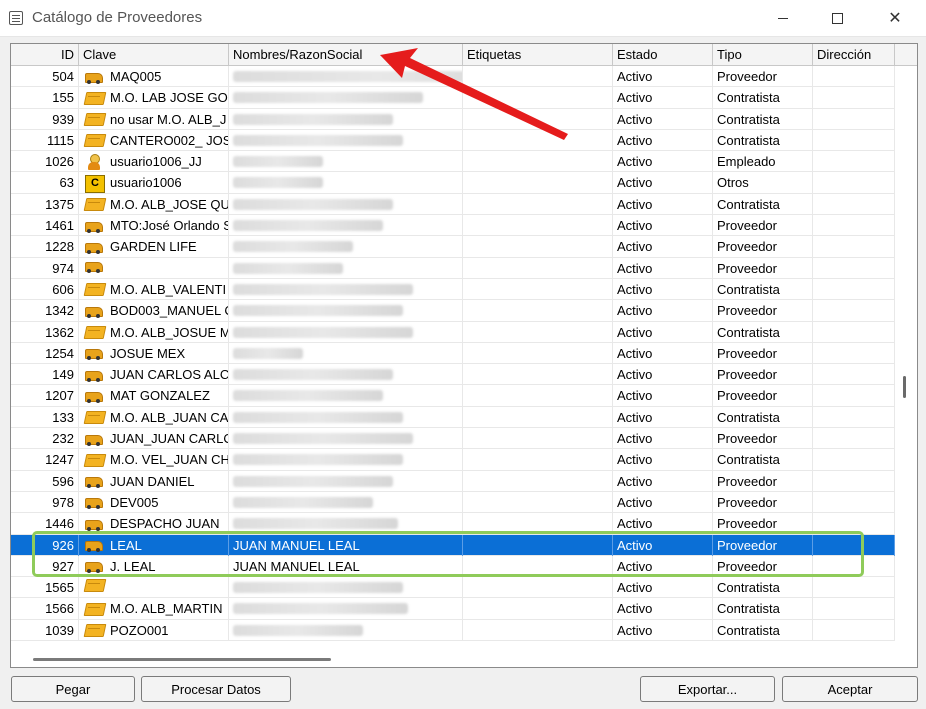 The width and height of the screenshot is (926, 709). I want to click on table-row: 974 Activo Proveedor, so click(453, 268).